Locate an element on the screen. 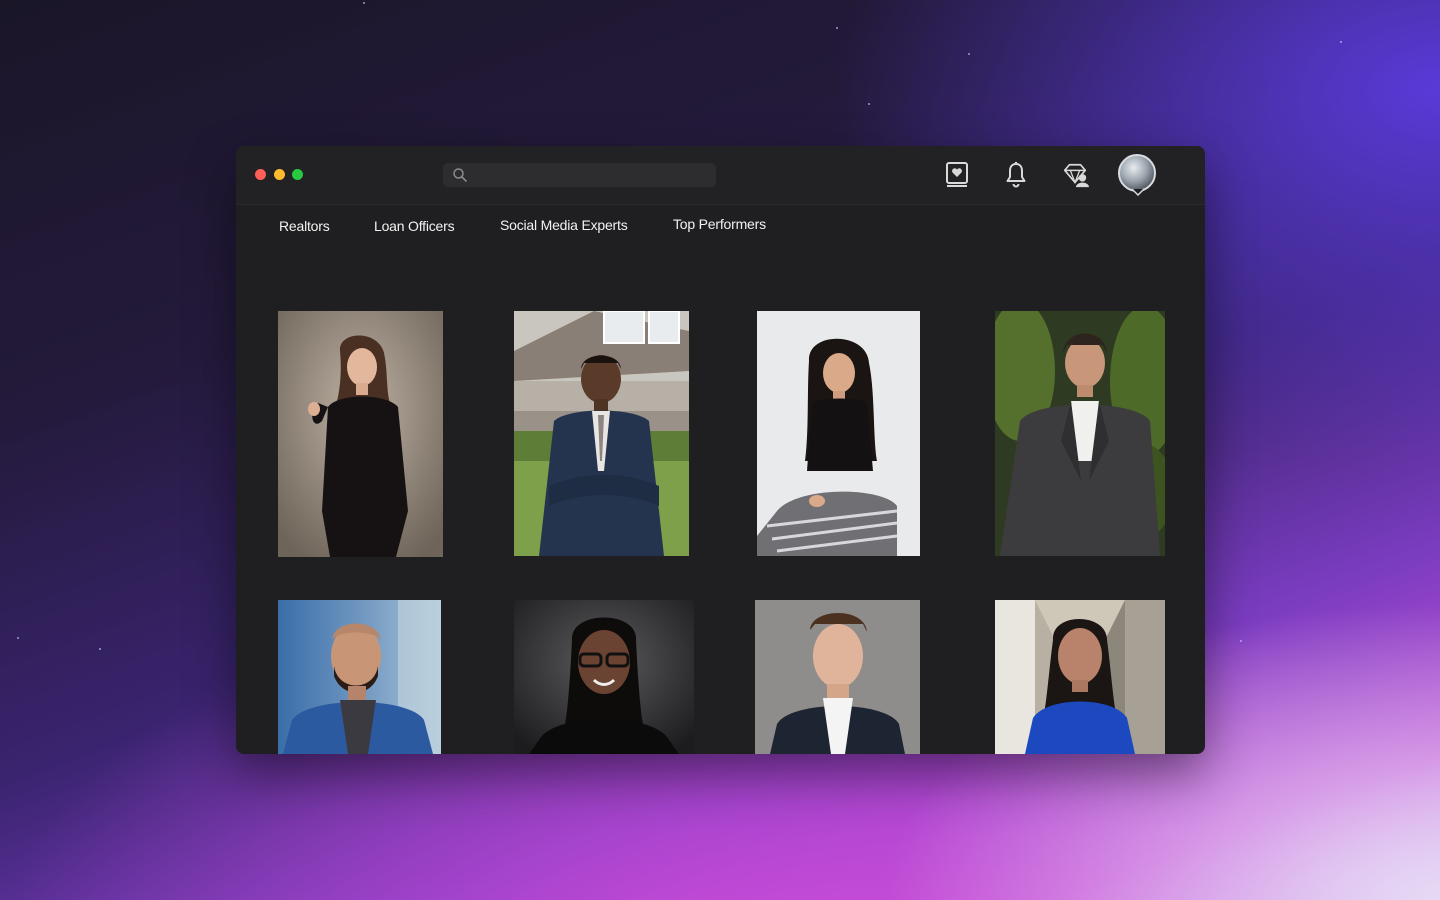 The height and width of the screenshot is (900, 1440). saved-profiles-icon is located at coordinates (957, 174).